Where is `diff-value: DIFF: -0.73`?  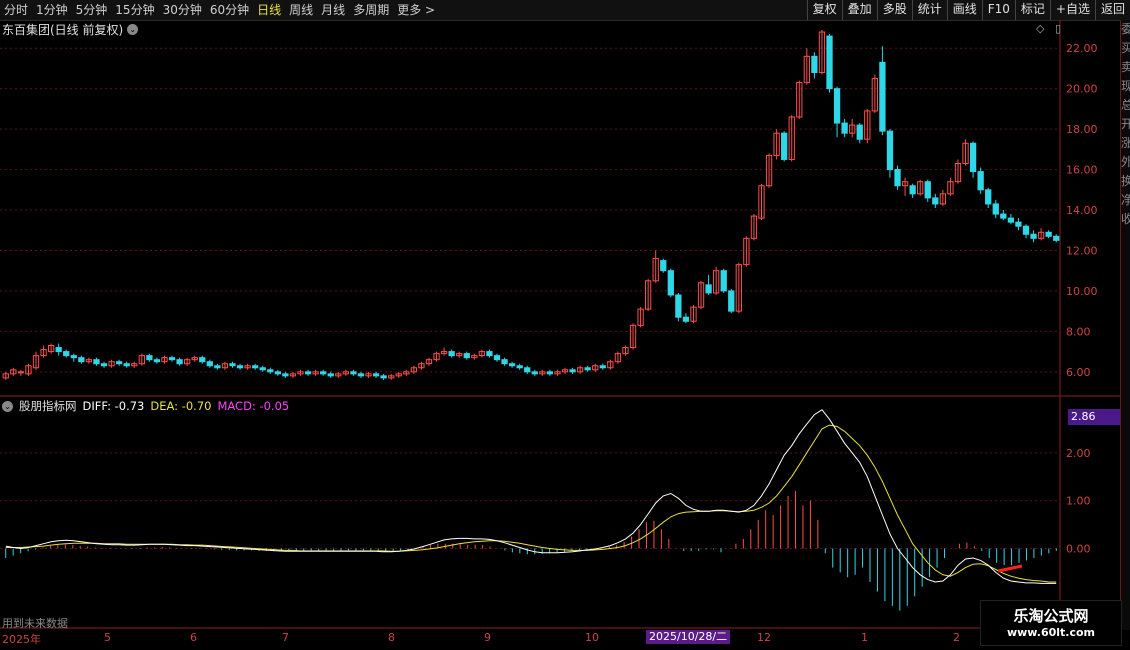
diff-value: DIFF: -0.73 is located at coordinates (113, 406).